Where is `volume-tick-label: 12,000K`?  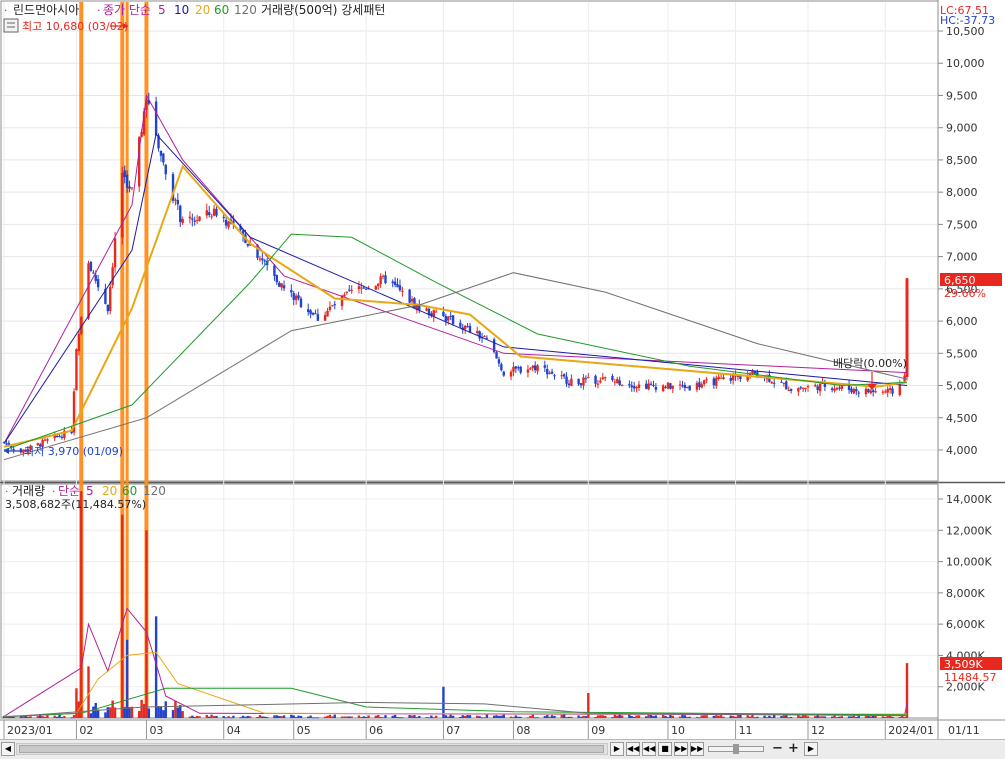 volume-tick-label: 12,000K is located at coordinates (969, 530).